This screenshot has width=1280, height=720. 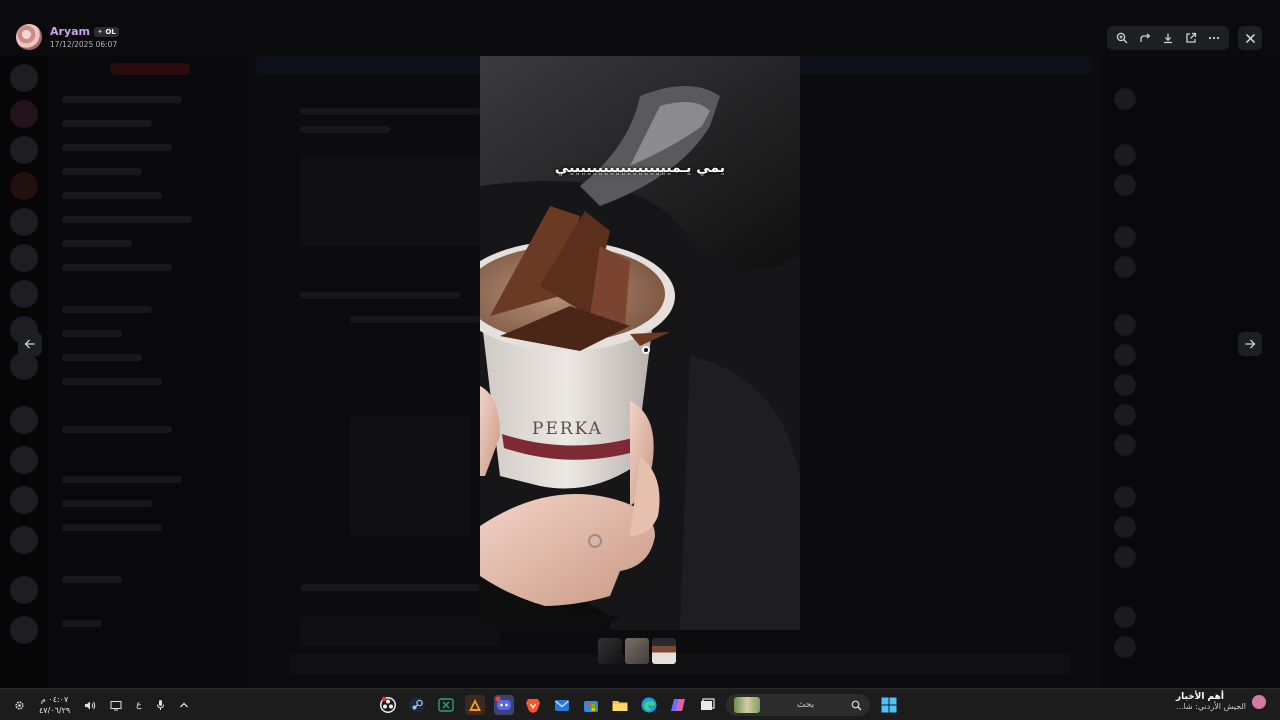 What do you see at coordinates (54, 699) in the screenshot?
I see `clock-time: ٠٤:٠٧ م` at bounding box center [54, 699].